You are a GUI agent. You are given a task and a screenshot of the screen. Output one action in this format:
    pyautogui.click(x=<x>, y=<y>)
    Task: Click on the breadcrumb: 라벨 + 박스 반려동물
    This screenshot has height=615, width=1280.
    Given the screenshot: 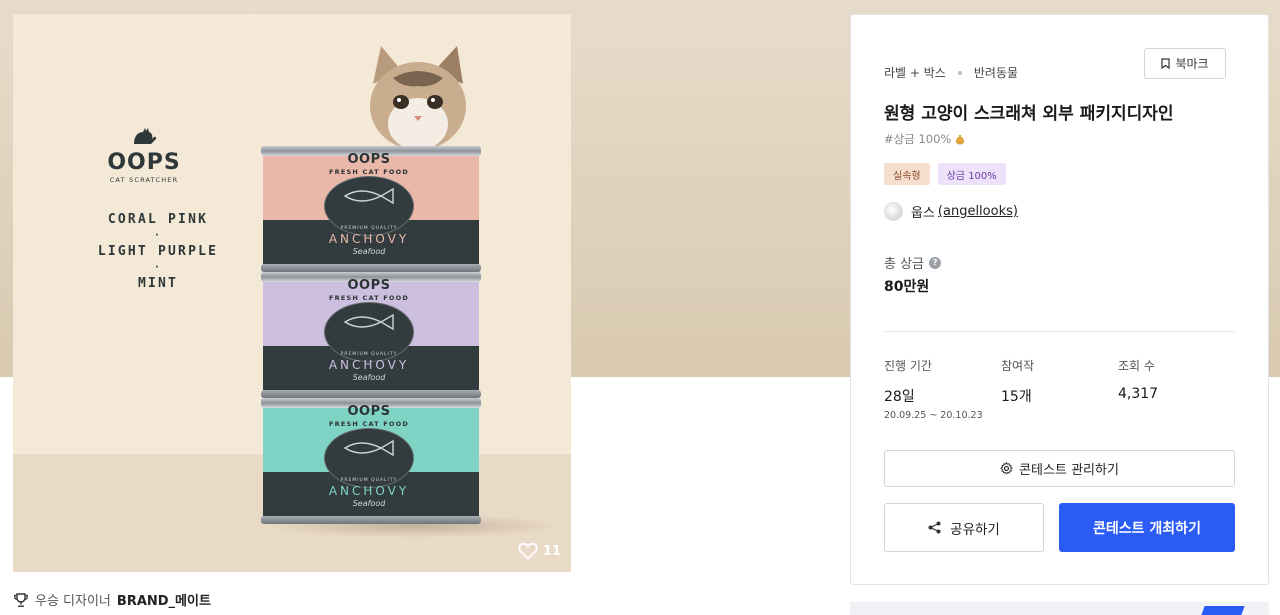 What is the action you would take?
    pyautogui.click(x=951, y=72)
    